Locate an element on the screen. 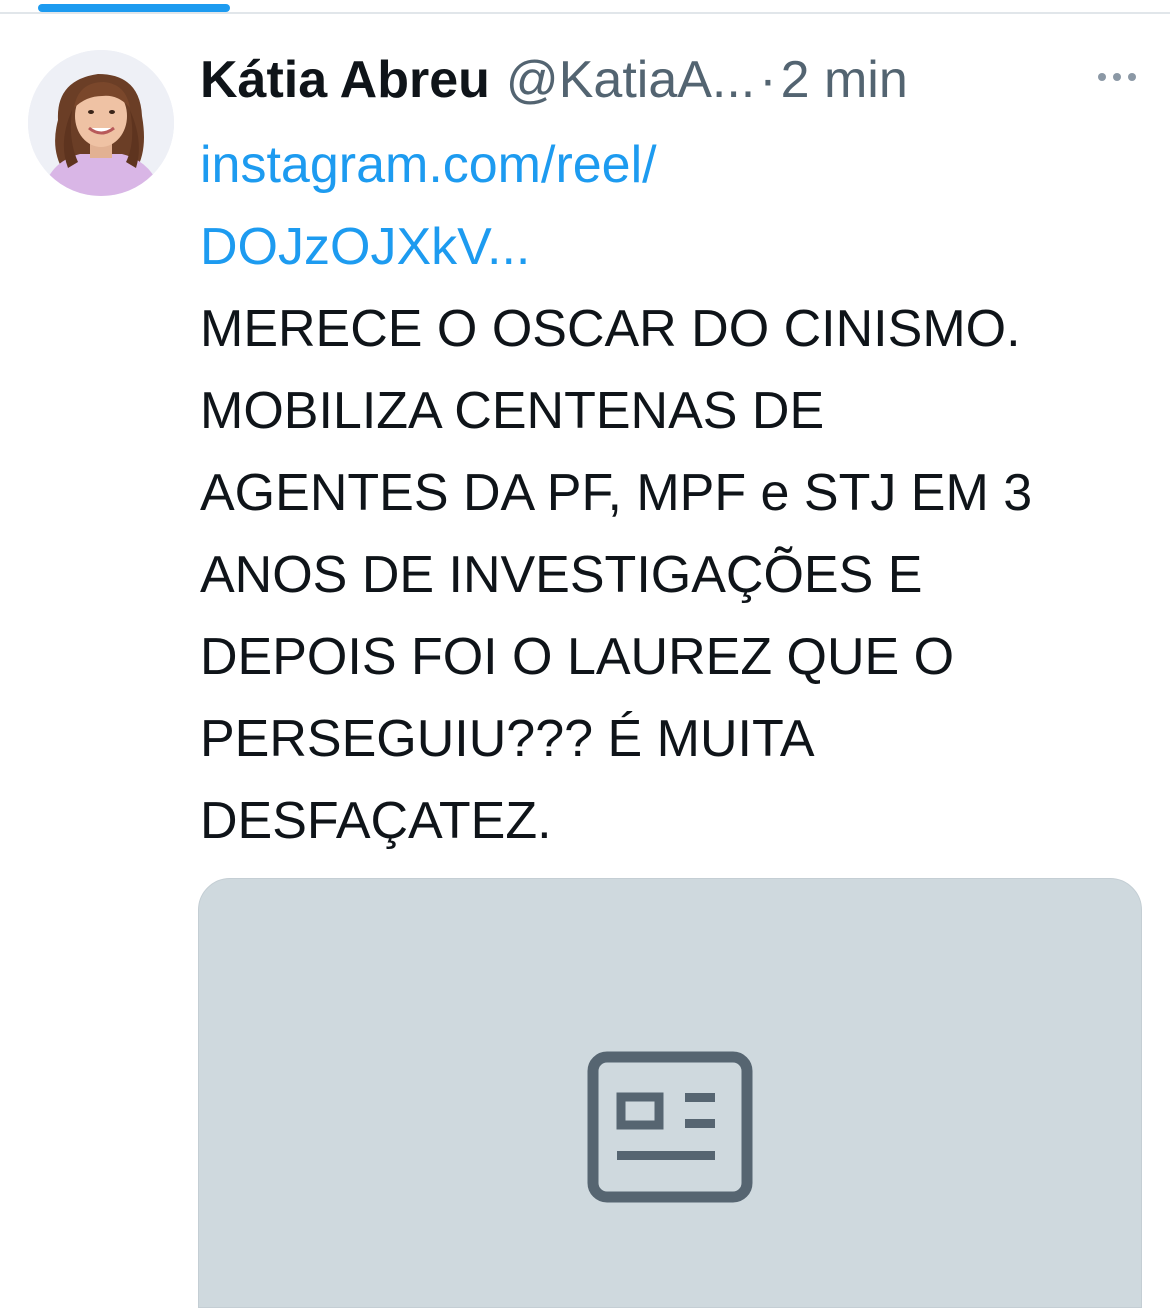 This screenshot has height=1308, width=1170. avatar is located at coordinates (101, 123).